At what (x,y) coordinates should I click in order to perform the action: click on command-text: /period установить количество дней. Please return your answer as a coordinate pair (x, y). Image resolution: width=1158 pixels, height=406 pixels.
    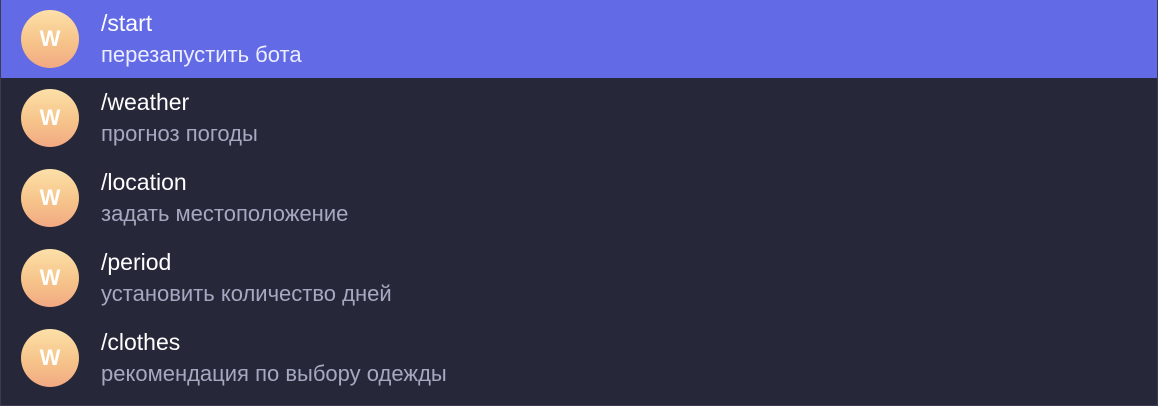
    Looking at the image, I should click on (246, 278).